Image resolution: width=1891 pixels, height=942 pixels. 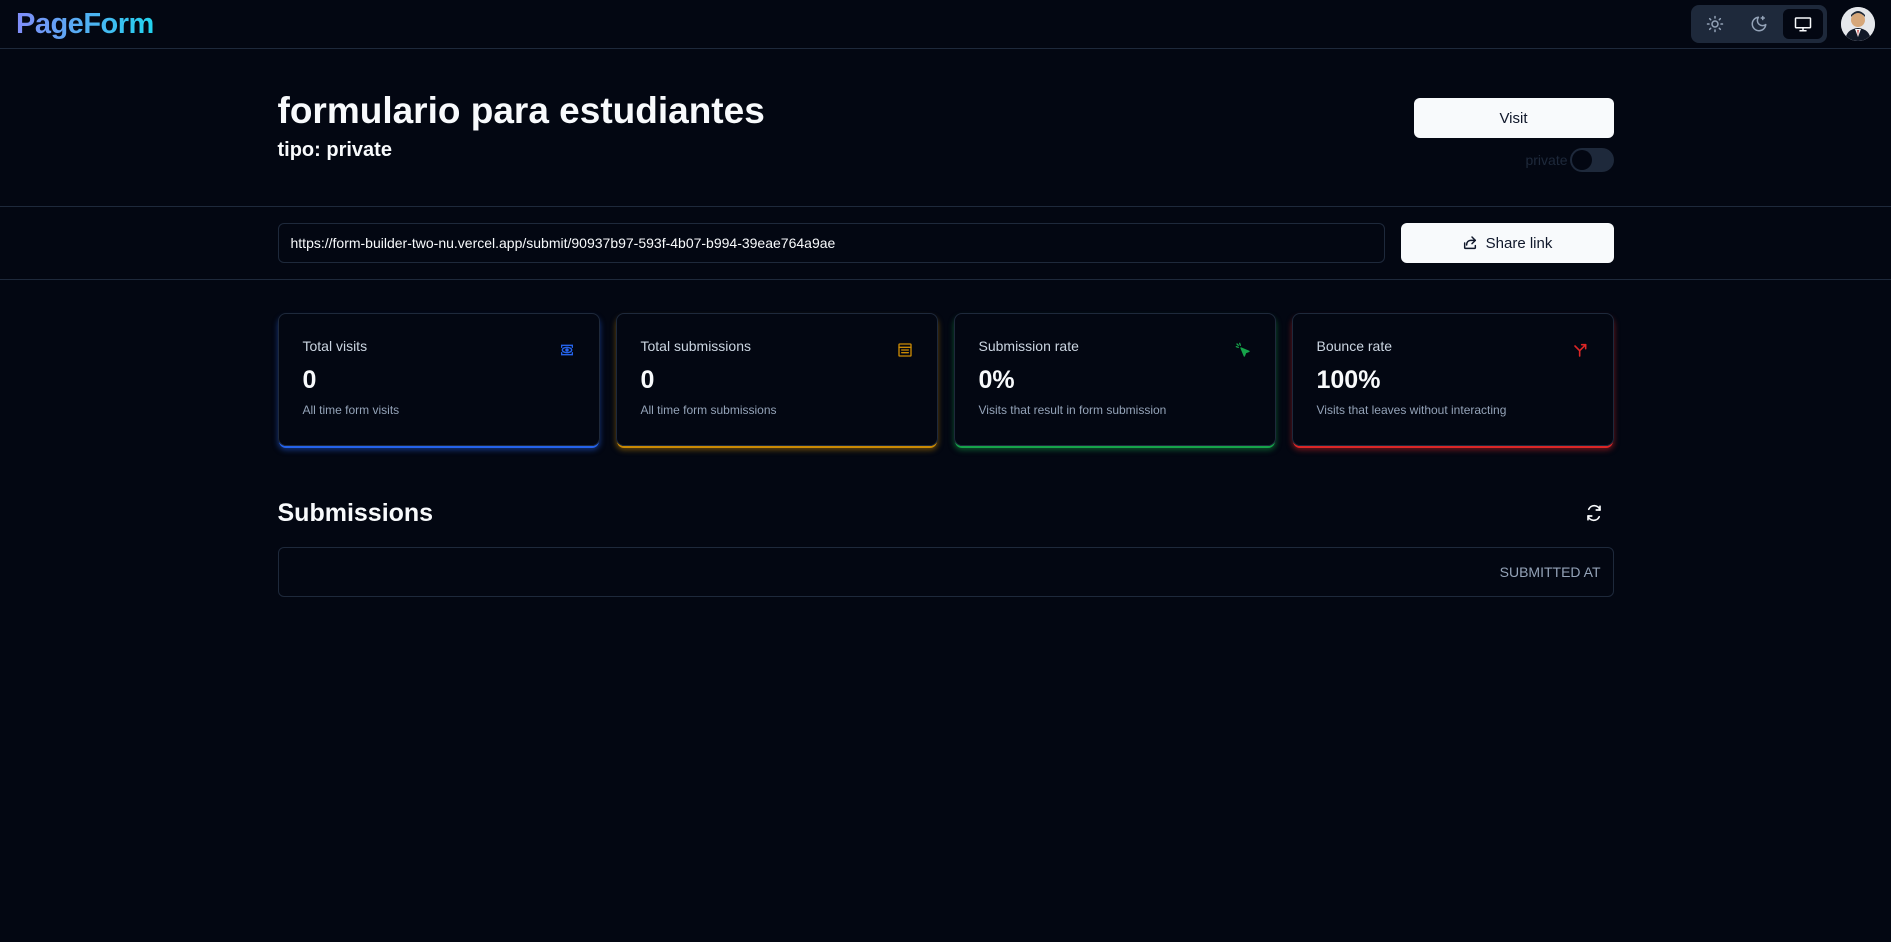 What do you see at coordinates (1550, 572) in the screenshot?
I see `column-header-submitted-at: Submitted at` at bounding box center [1550, 572].